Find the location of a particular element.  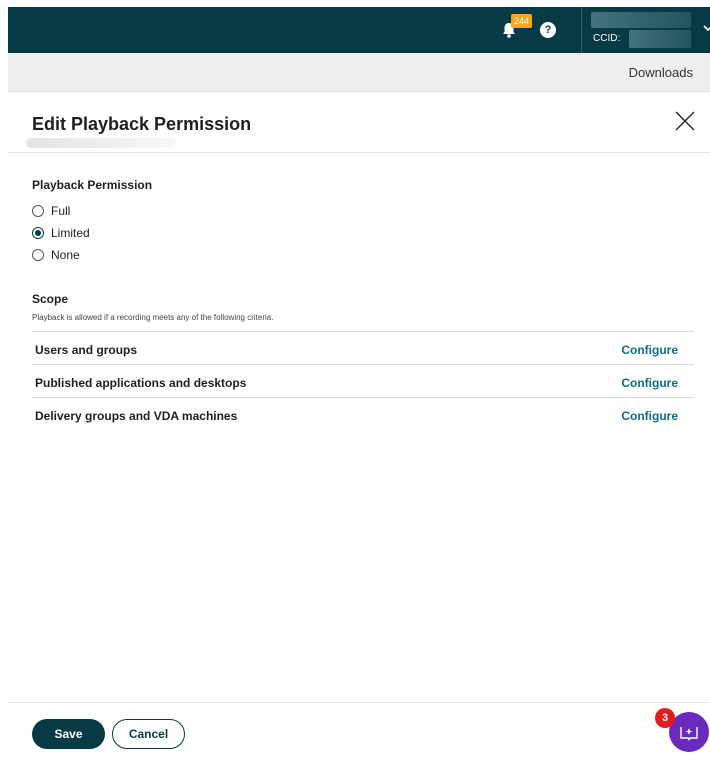

radio-option-none: None is located at coordinates (56, 255).